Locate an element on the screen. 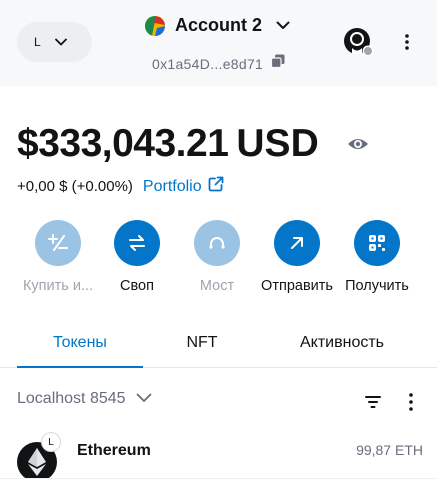 The height and width of the screenshot is (493, 437). account-name: Account 2 is located at coordinates (219, 25).